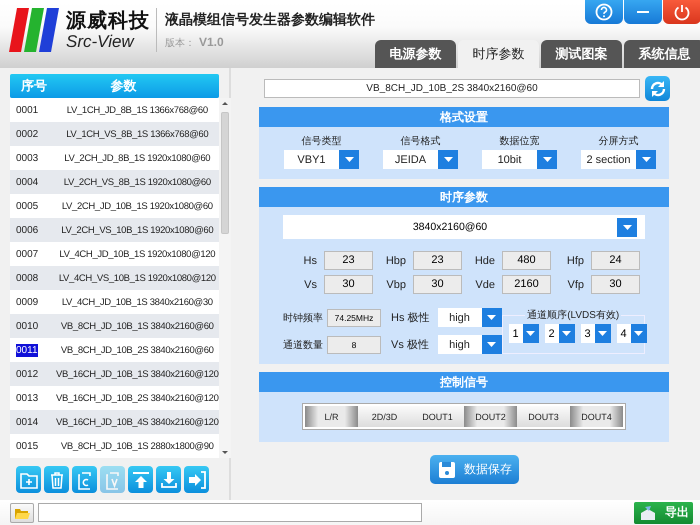 This screenshot has width=700, height=525. Describe the element at coordinates (137, 446) in the screenshot. I see `preset-name: VB_8CH_JD_10B_1S 2880x1800@90` at that location.